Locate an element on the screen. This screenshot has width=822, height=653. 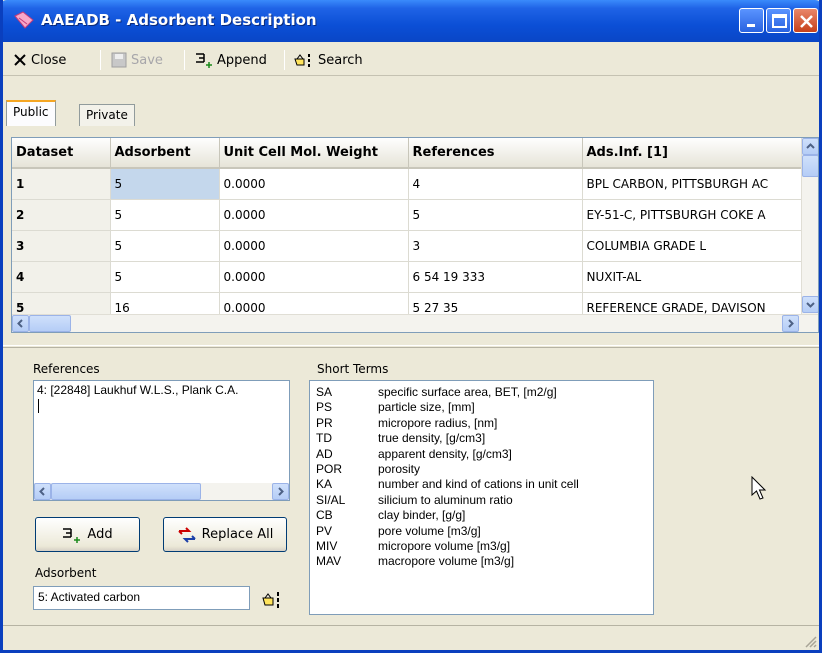
append-button: Append is located at coordinates (231, 60).